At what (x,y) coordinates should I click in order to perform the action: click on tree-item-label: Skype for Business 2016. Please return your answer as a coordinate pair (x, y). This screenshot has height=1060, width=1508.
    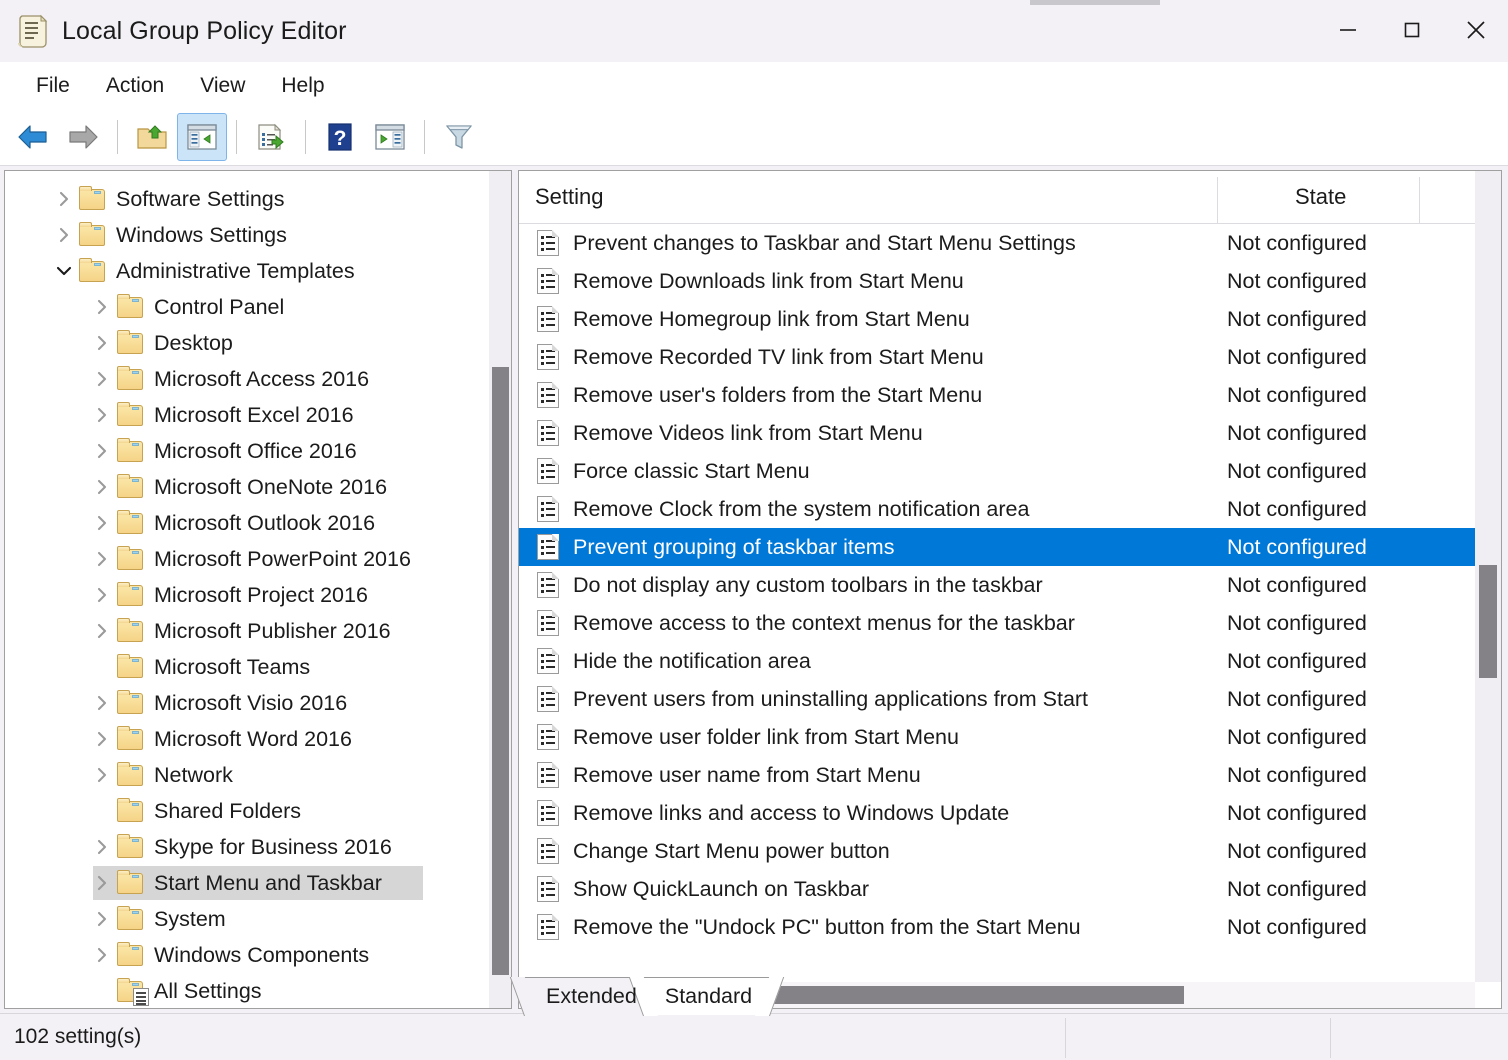
    Looking at the image, I should click on (273, 846).